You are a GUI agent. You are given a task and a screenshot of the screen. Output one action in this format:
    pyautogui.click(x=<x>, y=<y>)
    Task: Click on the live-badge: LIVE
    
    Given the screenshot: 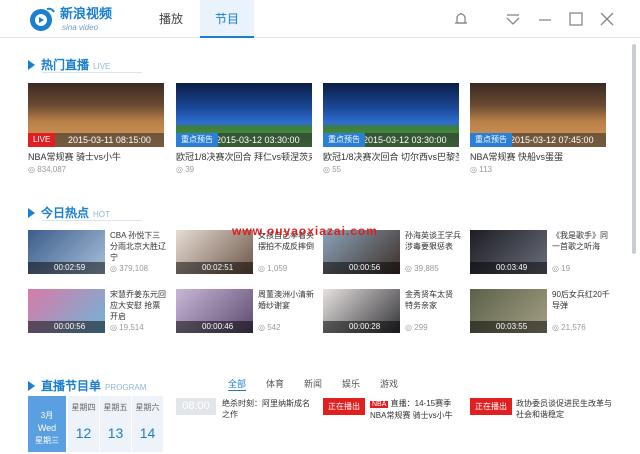 What is the action you would take?
    pyautogui.click(x=42, y=140)
    